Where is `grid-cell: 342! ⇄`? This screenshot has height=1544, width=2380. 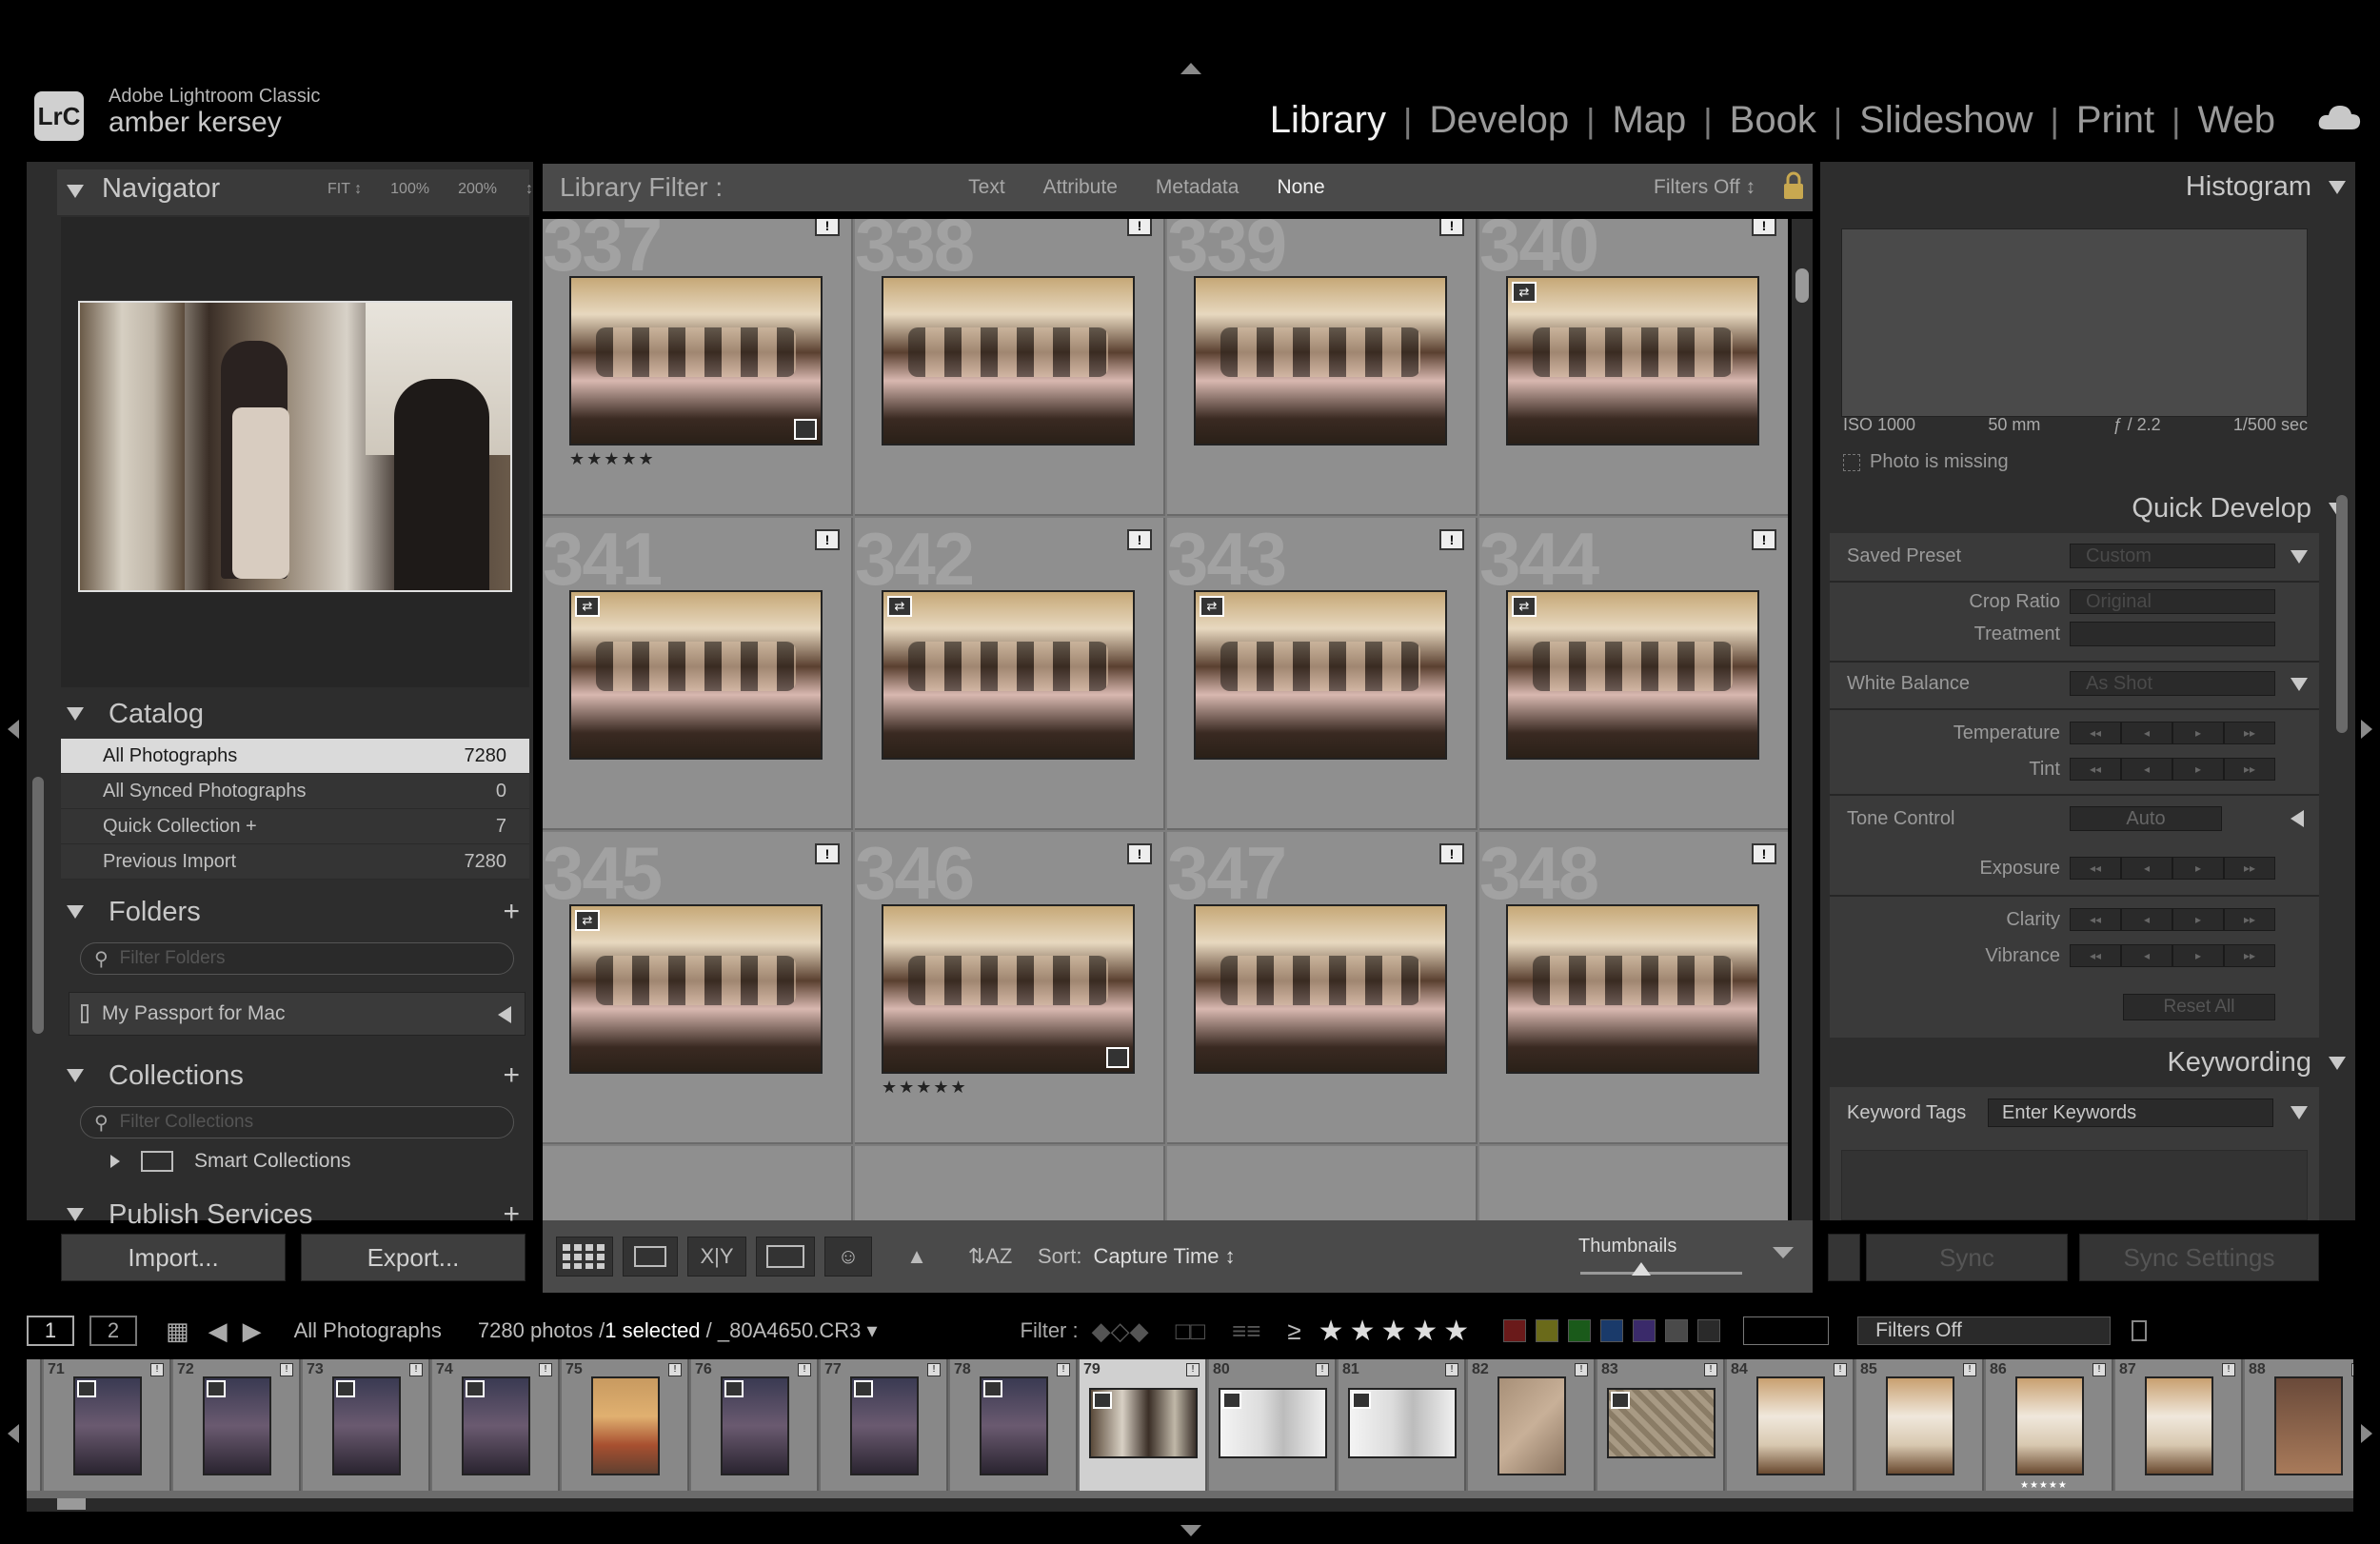
grid-cell: 342! ⇄ is located at coordinates (1010, 674).